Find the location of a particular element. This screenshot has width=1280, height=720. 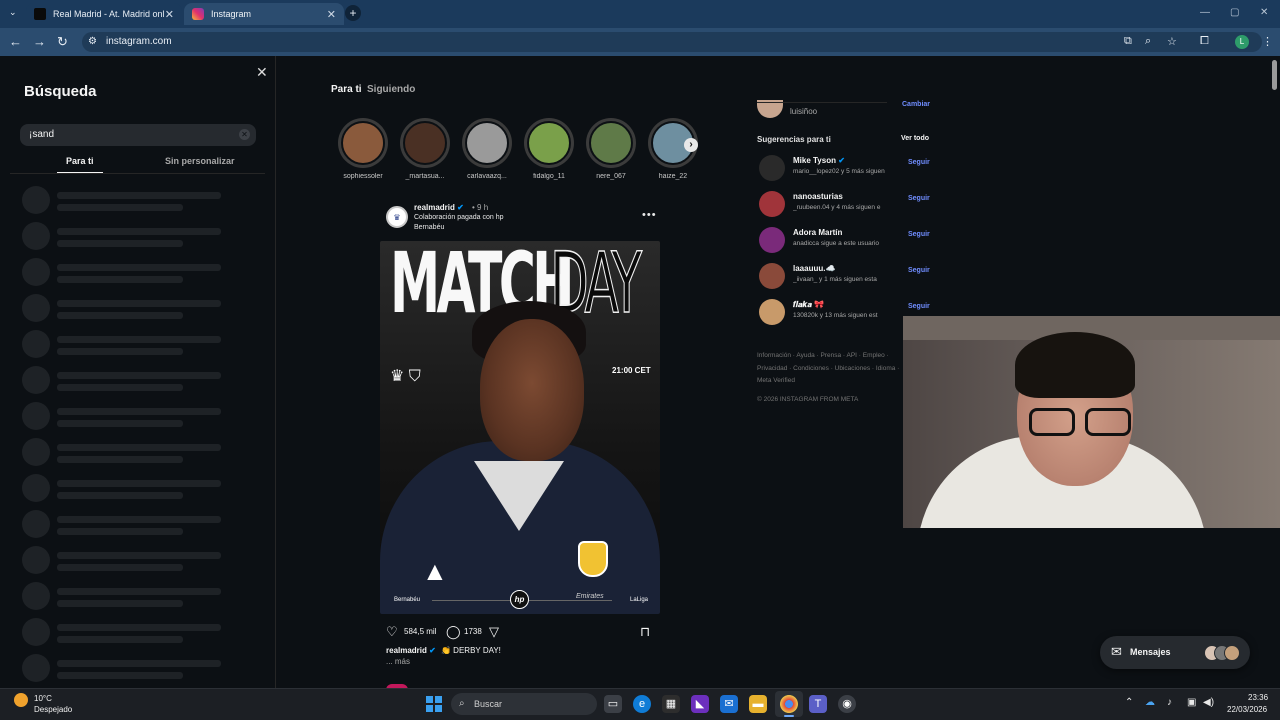

post-author-avatar: ♛ is located at coordinates (397, 217).